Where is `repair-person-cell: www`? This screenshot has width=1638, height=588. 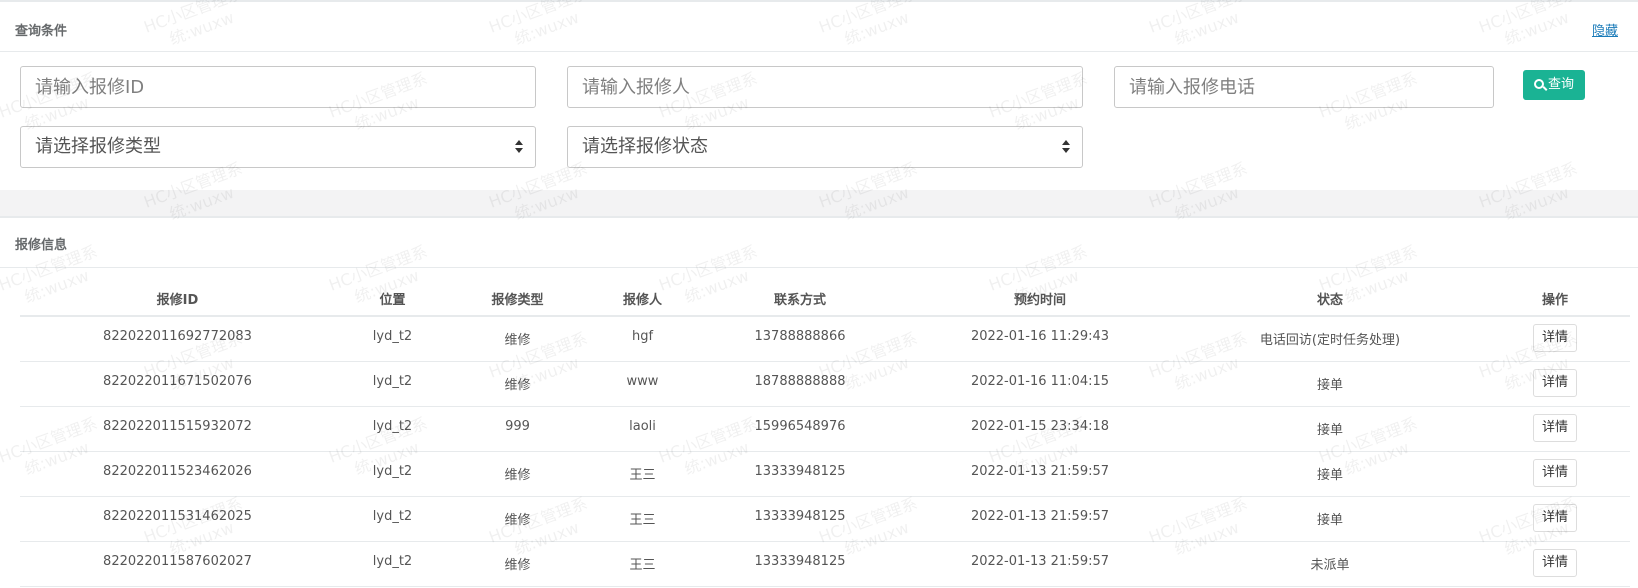
repair-person-cell: www is located at coordinates (642, 384).